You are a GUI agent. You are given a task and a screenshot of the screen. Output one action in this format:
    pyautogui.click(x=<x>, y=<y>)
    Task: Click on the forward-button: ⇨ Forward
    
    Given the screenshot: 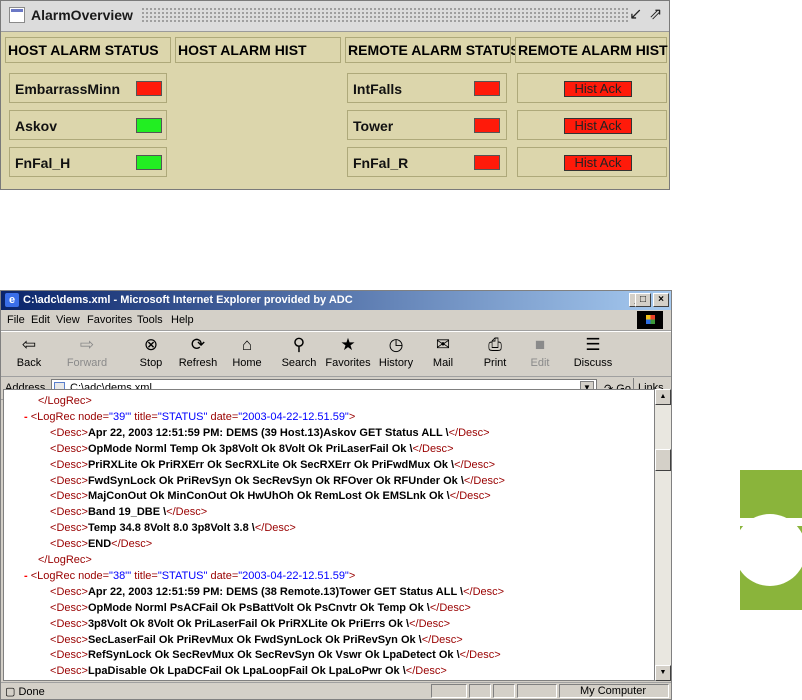 What is the action you would take?
    pyautogui.click(x=87, y=352)
    